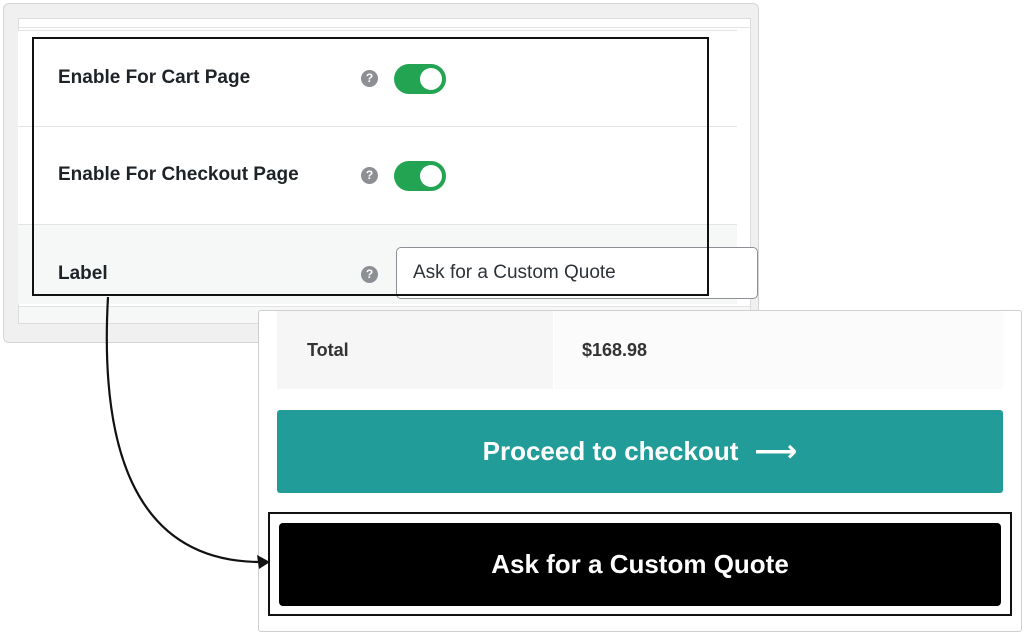 This screenshot has width=1024, height=634. I want to click on custom-quote-button: Ask for a Custom Quote, so click(640, 564).